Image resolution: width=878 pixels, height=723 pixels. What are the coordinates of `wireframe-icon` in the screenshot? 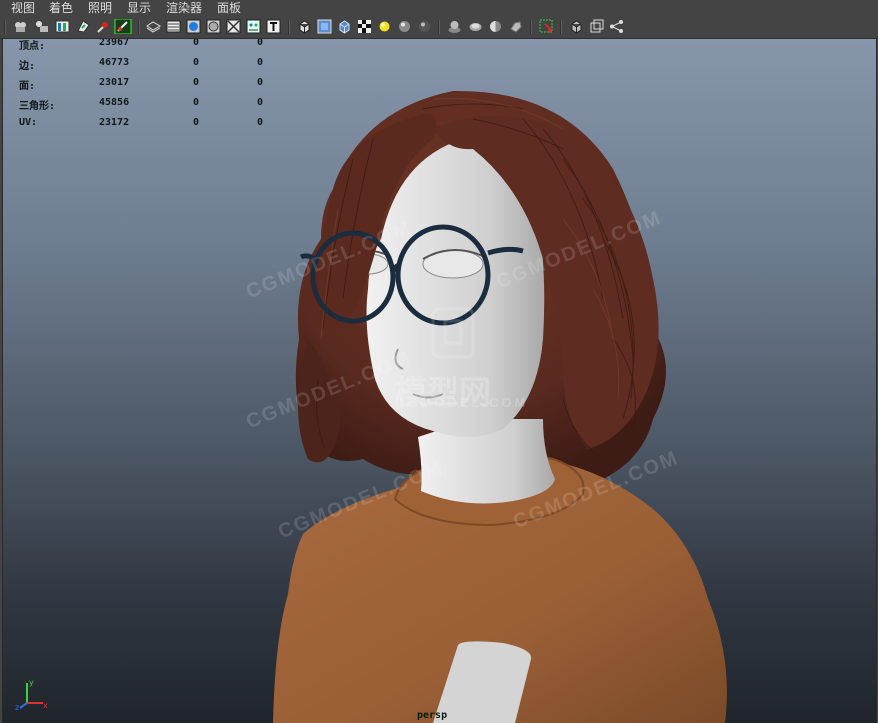 It's located at (153, 26).